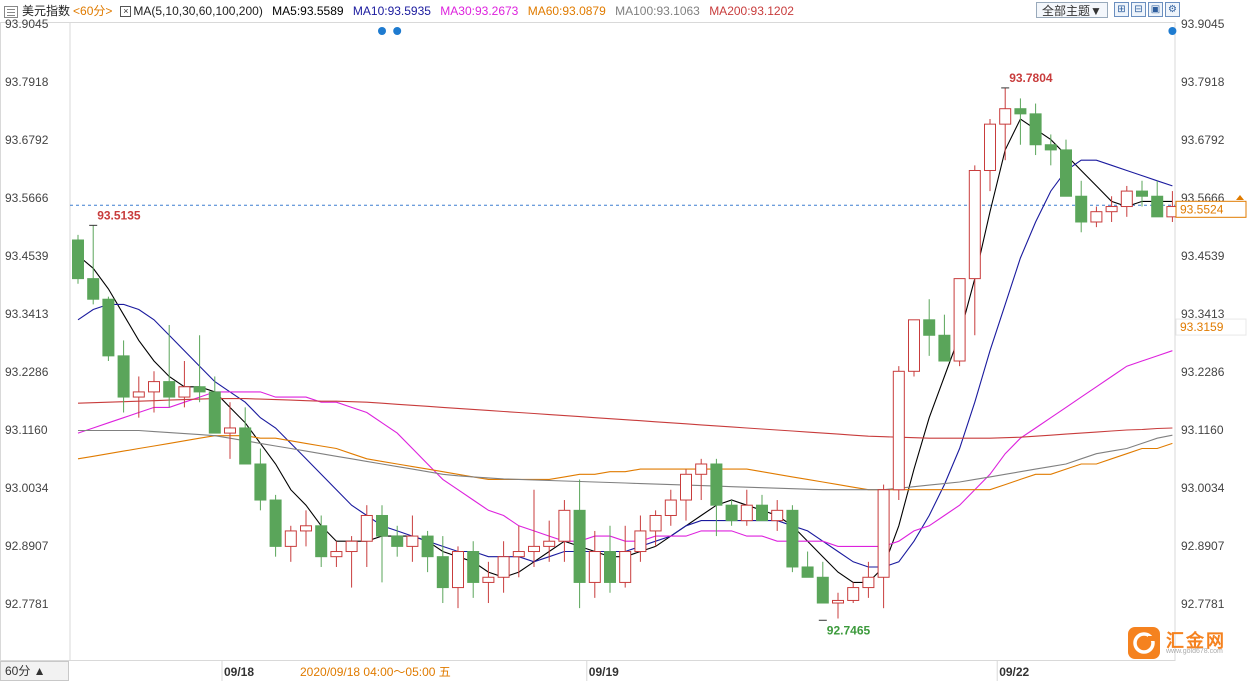  What do you see at coordinates (1172, 9) in the screenshot?
I see `settings-icon: ⚙` at bounding box center [1172, 9].